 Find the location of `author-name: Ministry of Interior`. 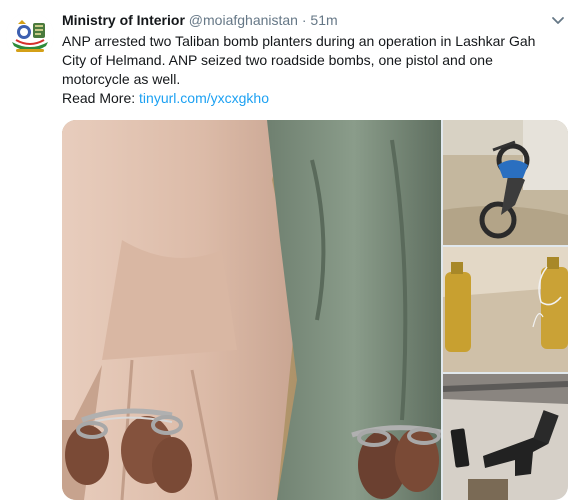

author-name: Ministry of Interior is located at coordinates (123, 20).